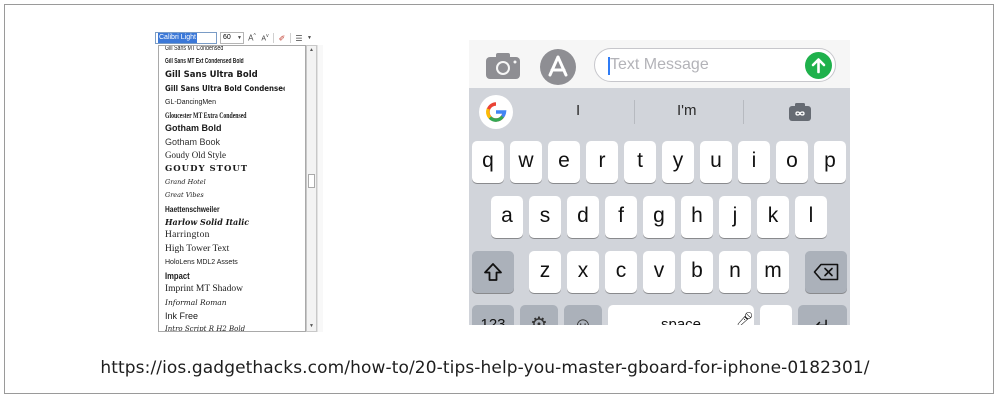 Image resolution: width=1000 pixels, height=400 pixels. Describe the element at coordinates (735, 217) in the screenshot. I see `key-j: j` at that location.